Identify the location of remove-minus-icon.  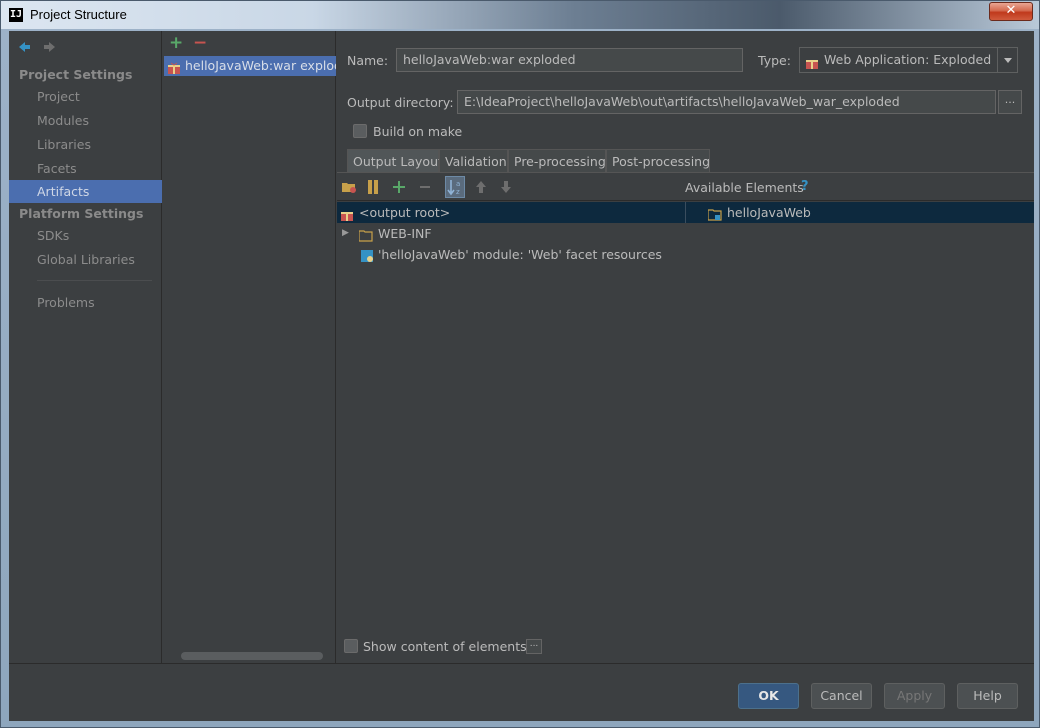
(425, 187).